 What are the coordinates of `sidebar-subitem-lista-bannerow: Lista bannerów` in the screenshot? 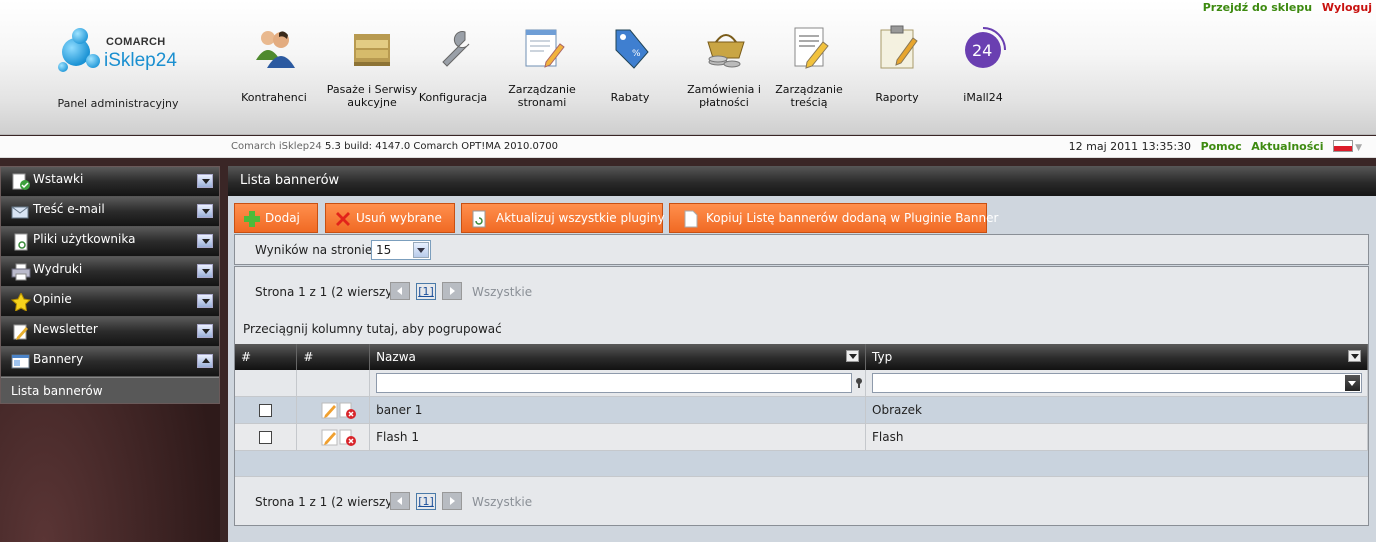 It's located at (110, 390).